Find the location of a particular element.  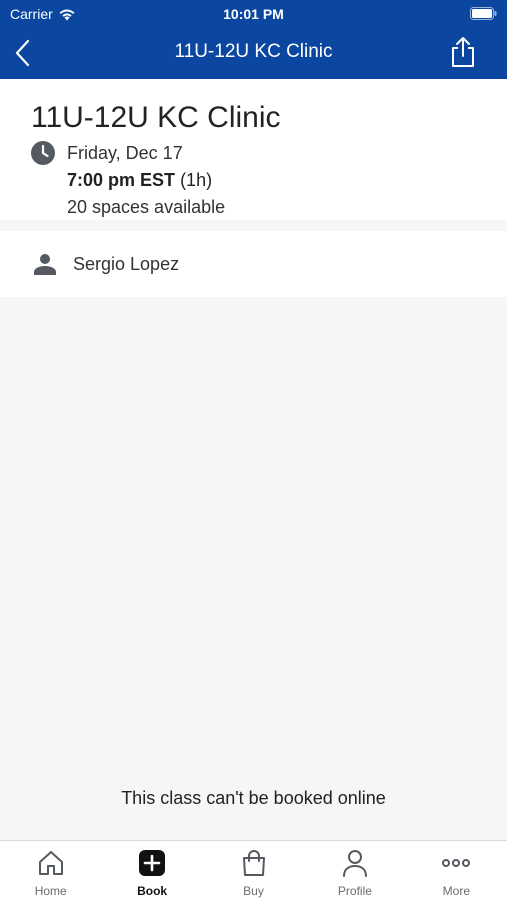

shopping-bag-icon is located at coordinates (253, 863).